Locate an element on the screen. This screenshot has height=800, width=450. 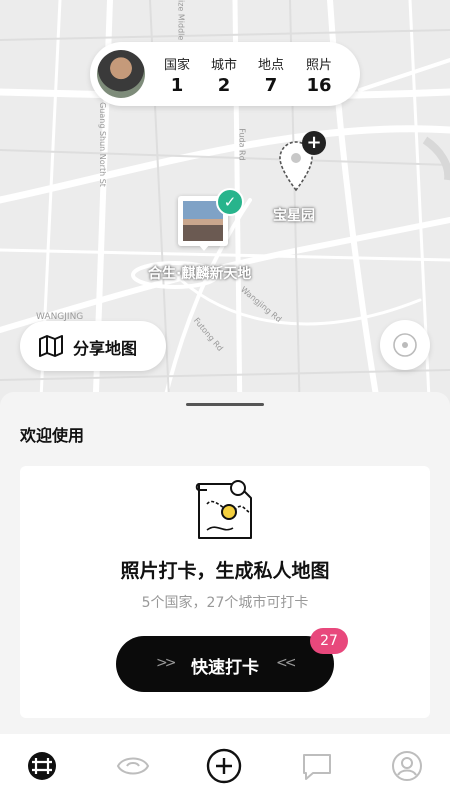
locate-icon is located at coordinates (405, 345).